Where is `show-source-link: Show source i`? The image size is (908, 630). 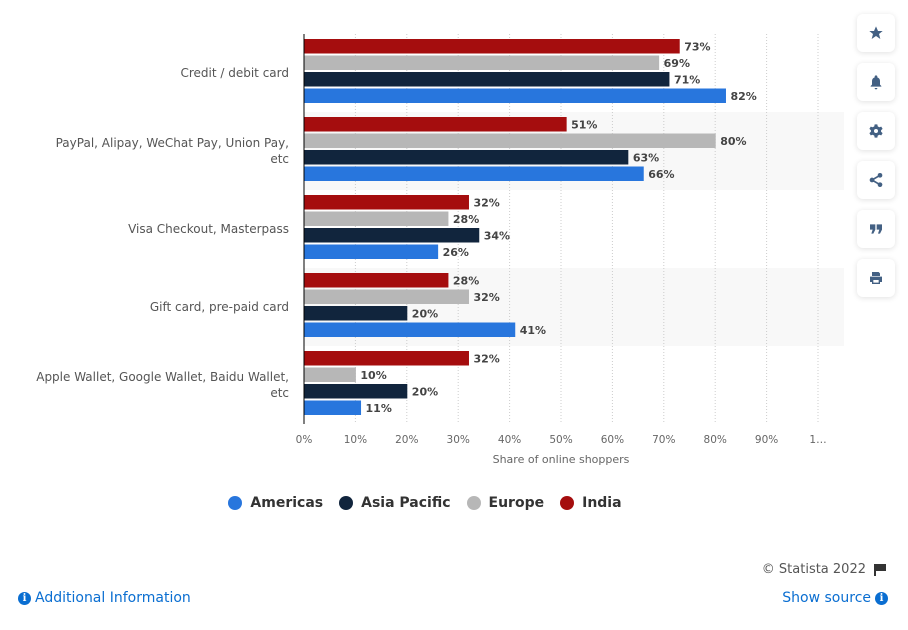
show-source-link: Show source i is located at coordinates (835, 598).